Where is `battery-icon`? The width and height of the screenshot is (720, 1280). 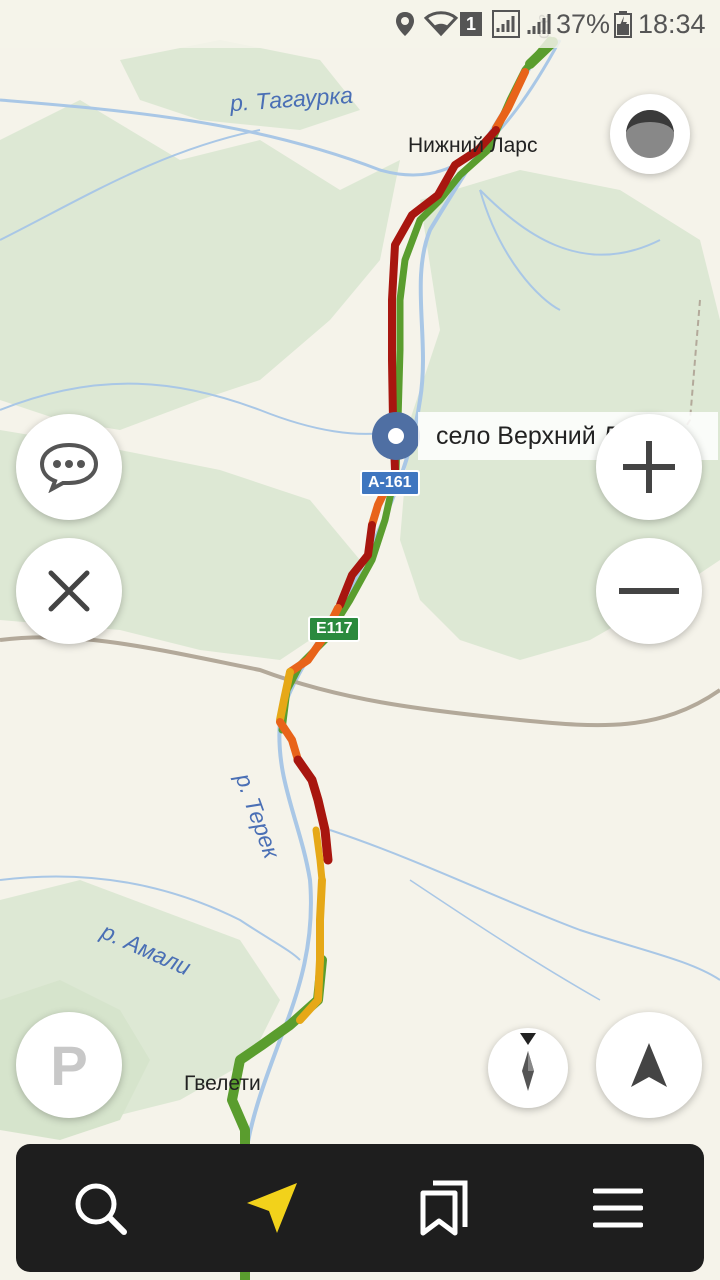 battery-icon is located at coordinates (623, 24).